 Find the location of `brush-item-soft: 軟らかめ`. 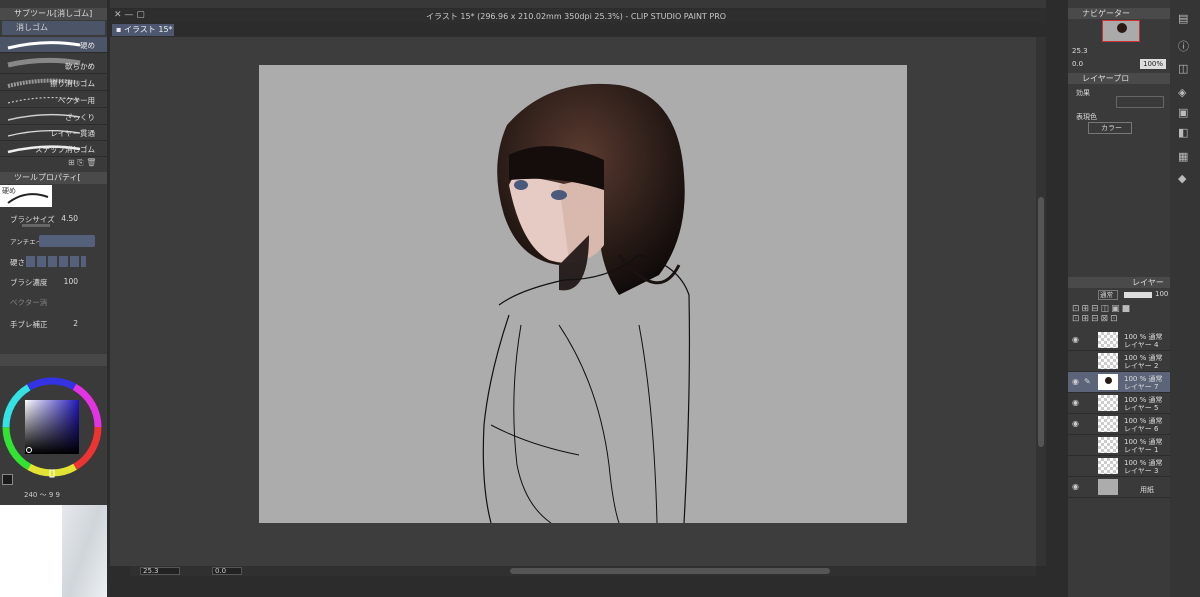

brush-item-soft: 軟らかめ is located at coordinates (53, 64).